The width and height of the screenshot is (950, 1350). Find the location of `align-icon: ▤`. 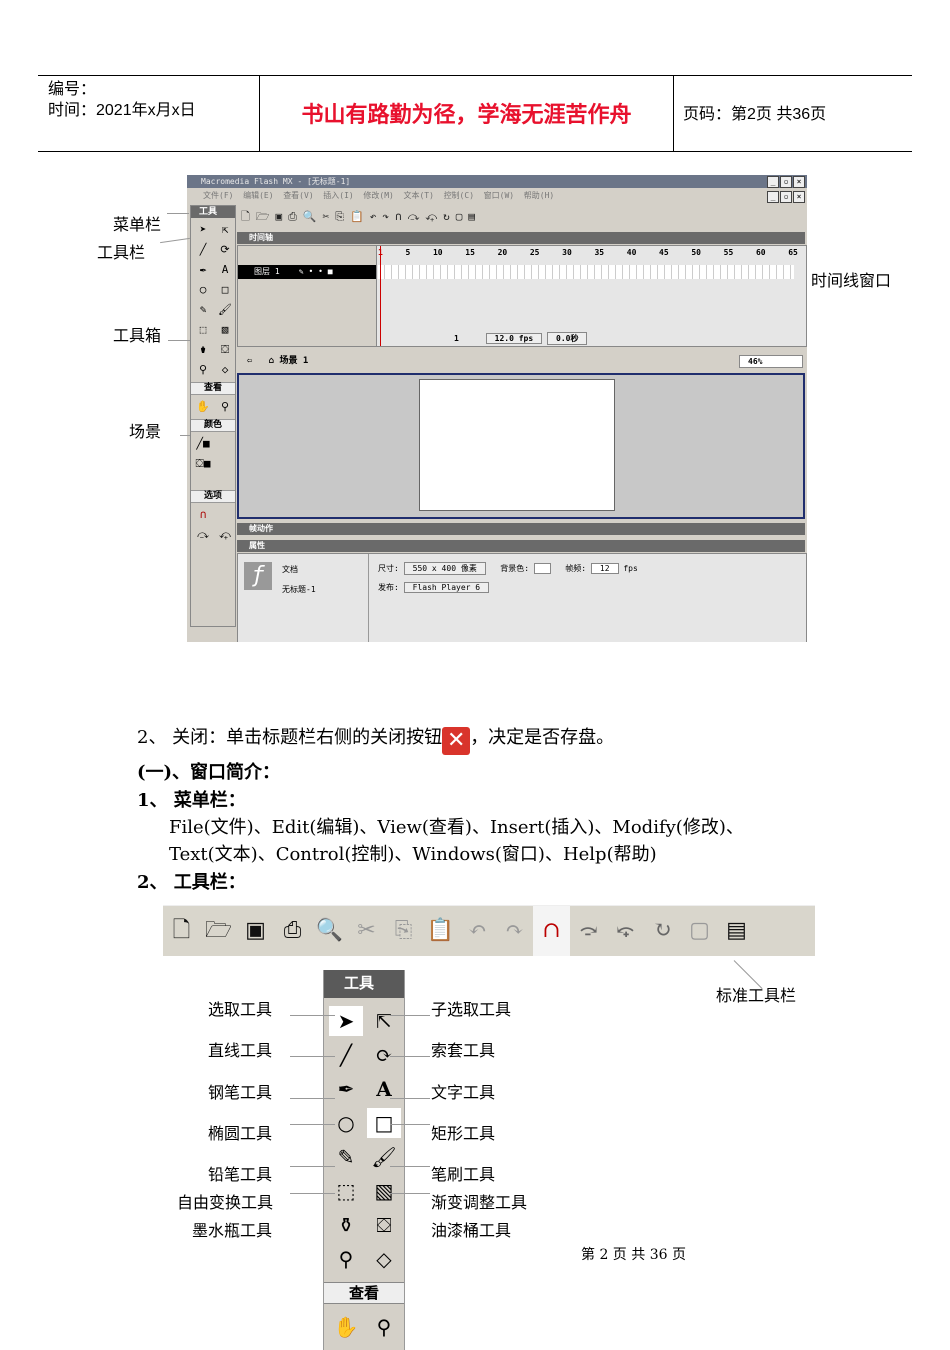

align-icon: ▤ is located at coordinates (736, 931).